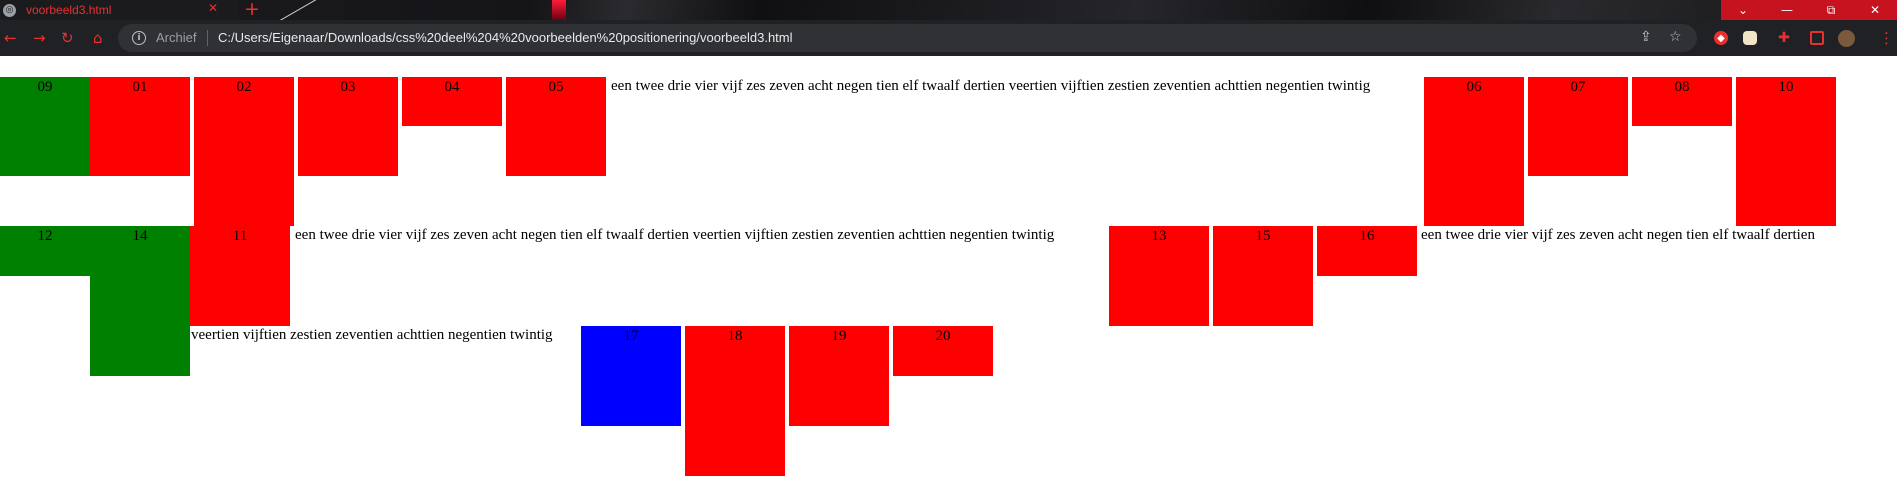 This screenshot has width=1897, height=486. What do you see at coordinates (244, 151) in the screenshot?
I see `box-02: 02` at bounding box center [244, 151].